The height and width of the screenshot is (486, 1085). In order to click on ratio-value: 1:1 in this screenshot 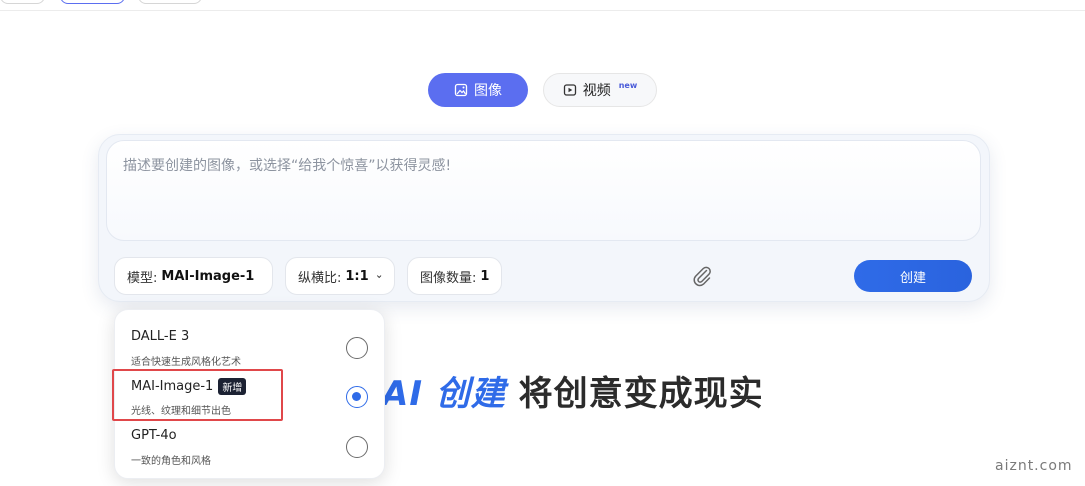, I will do `click(357, 276)`.